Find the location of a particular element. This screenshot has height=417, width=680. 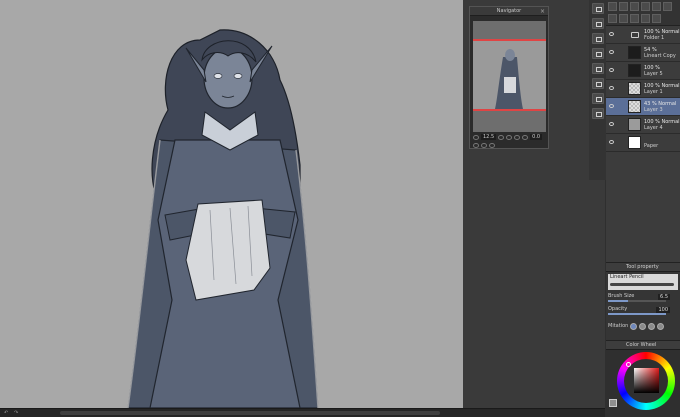

zoom-value: 12.5 is located at coordinates (489, 137).